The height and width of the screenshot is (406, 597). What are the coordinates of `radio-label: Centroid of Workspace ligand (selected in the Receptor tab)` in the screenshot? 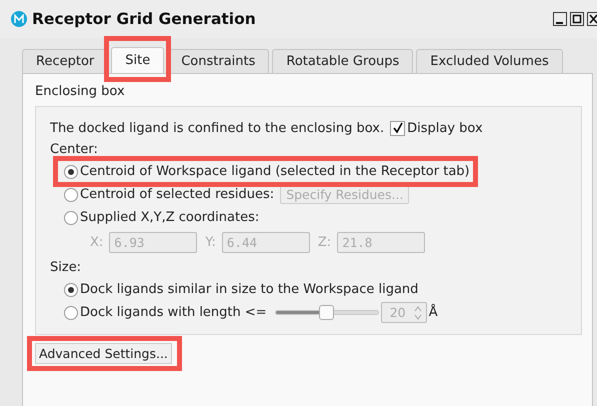 It's located at (275, 171).